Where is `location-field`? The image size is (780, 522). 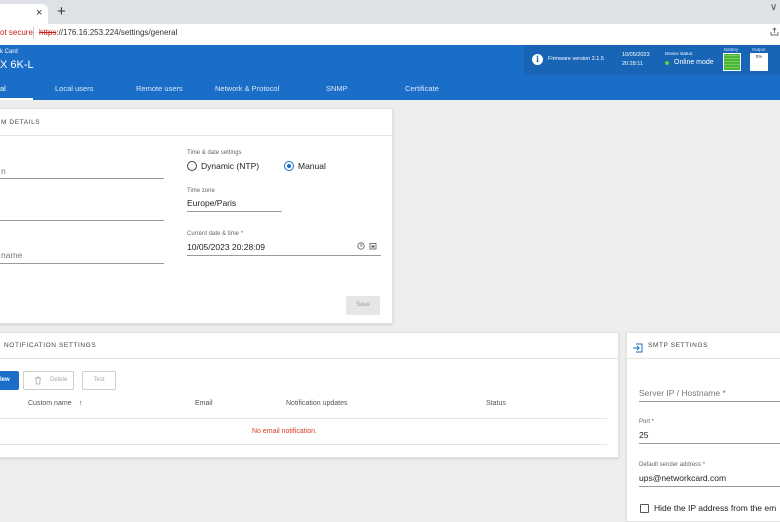 location-field is located at coordinates (82, 220).